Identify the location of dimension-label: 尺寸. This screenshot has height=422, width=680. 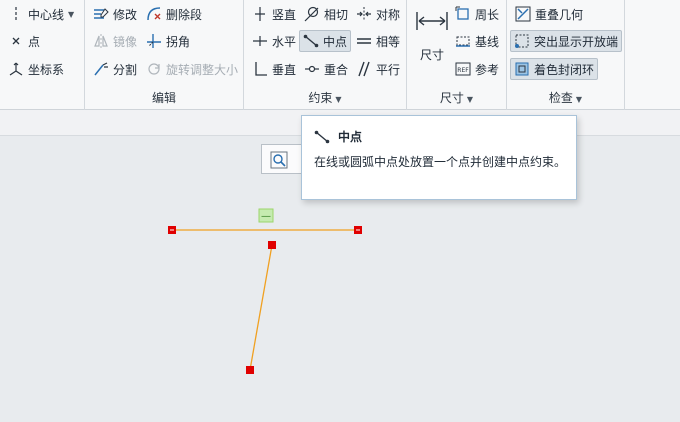
(431, 55).